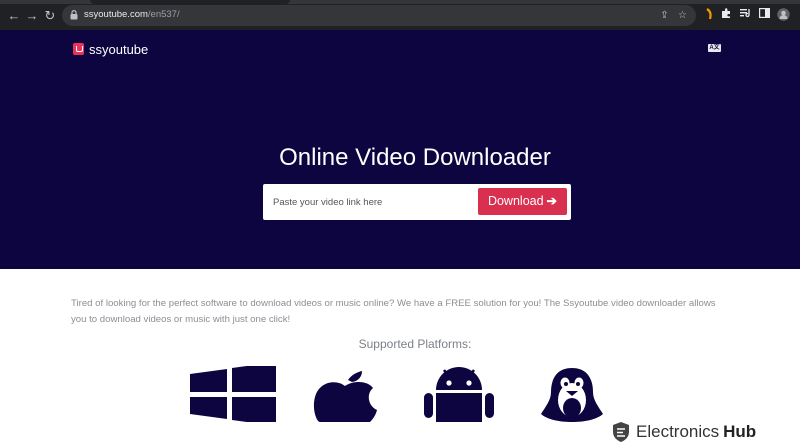  Describe the element at coordinates (783, 15) in the screenshot. I see `profile-icon` at that location.